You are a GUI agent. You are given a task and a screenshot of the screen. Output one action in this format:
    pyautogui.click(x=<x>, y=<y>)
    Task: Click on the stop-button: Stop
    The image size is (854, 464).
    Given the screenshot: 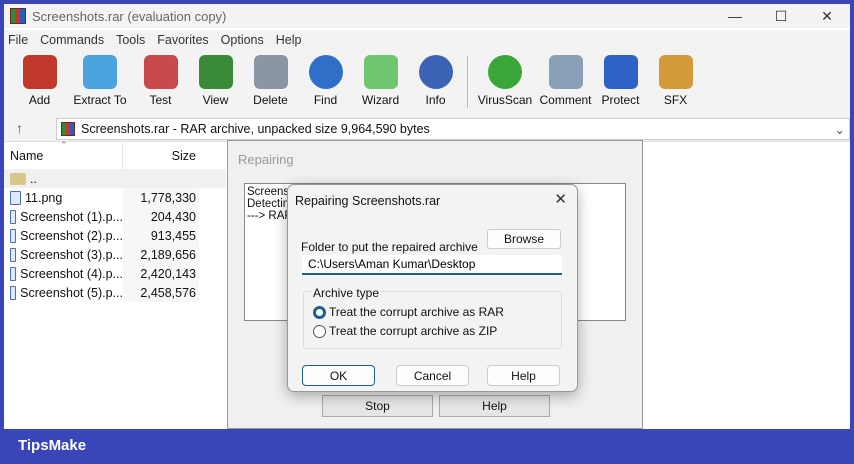 What is the action you would take?
    pyautogui.click(x=377, y=406)
    